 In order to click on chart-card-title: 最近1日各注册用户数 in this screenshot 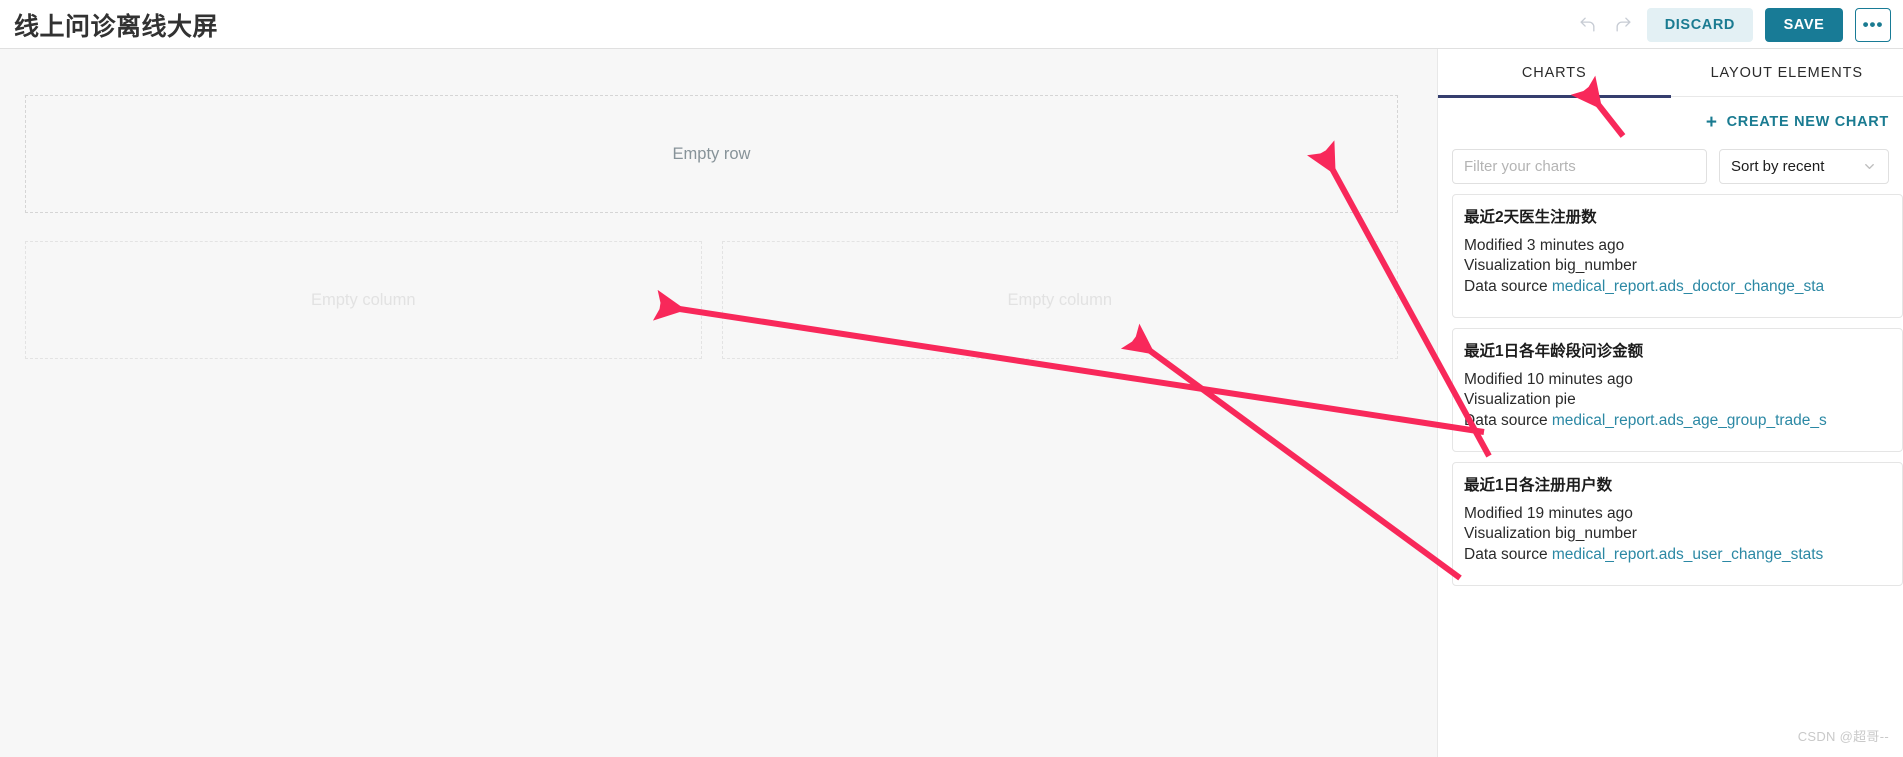, I will do `click(1538, 485)`.